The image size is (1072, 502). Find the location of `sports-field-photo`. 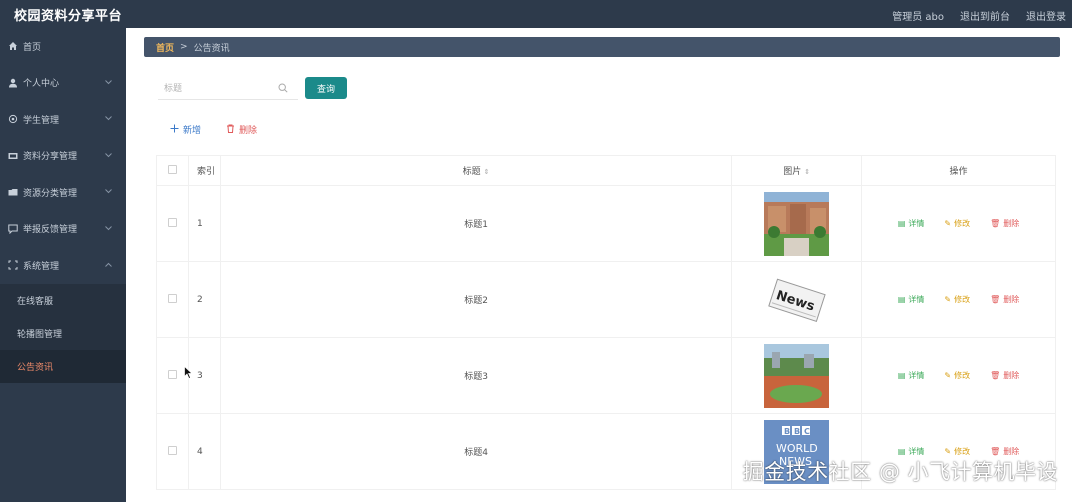

sports-field-photo is located at coordinates (797, 375).